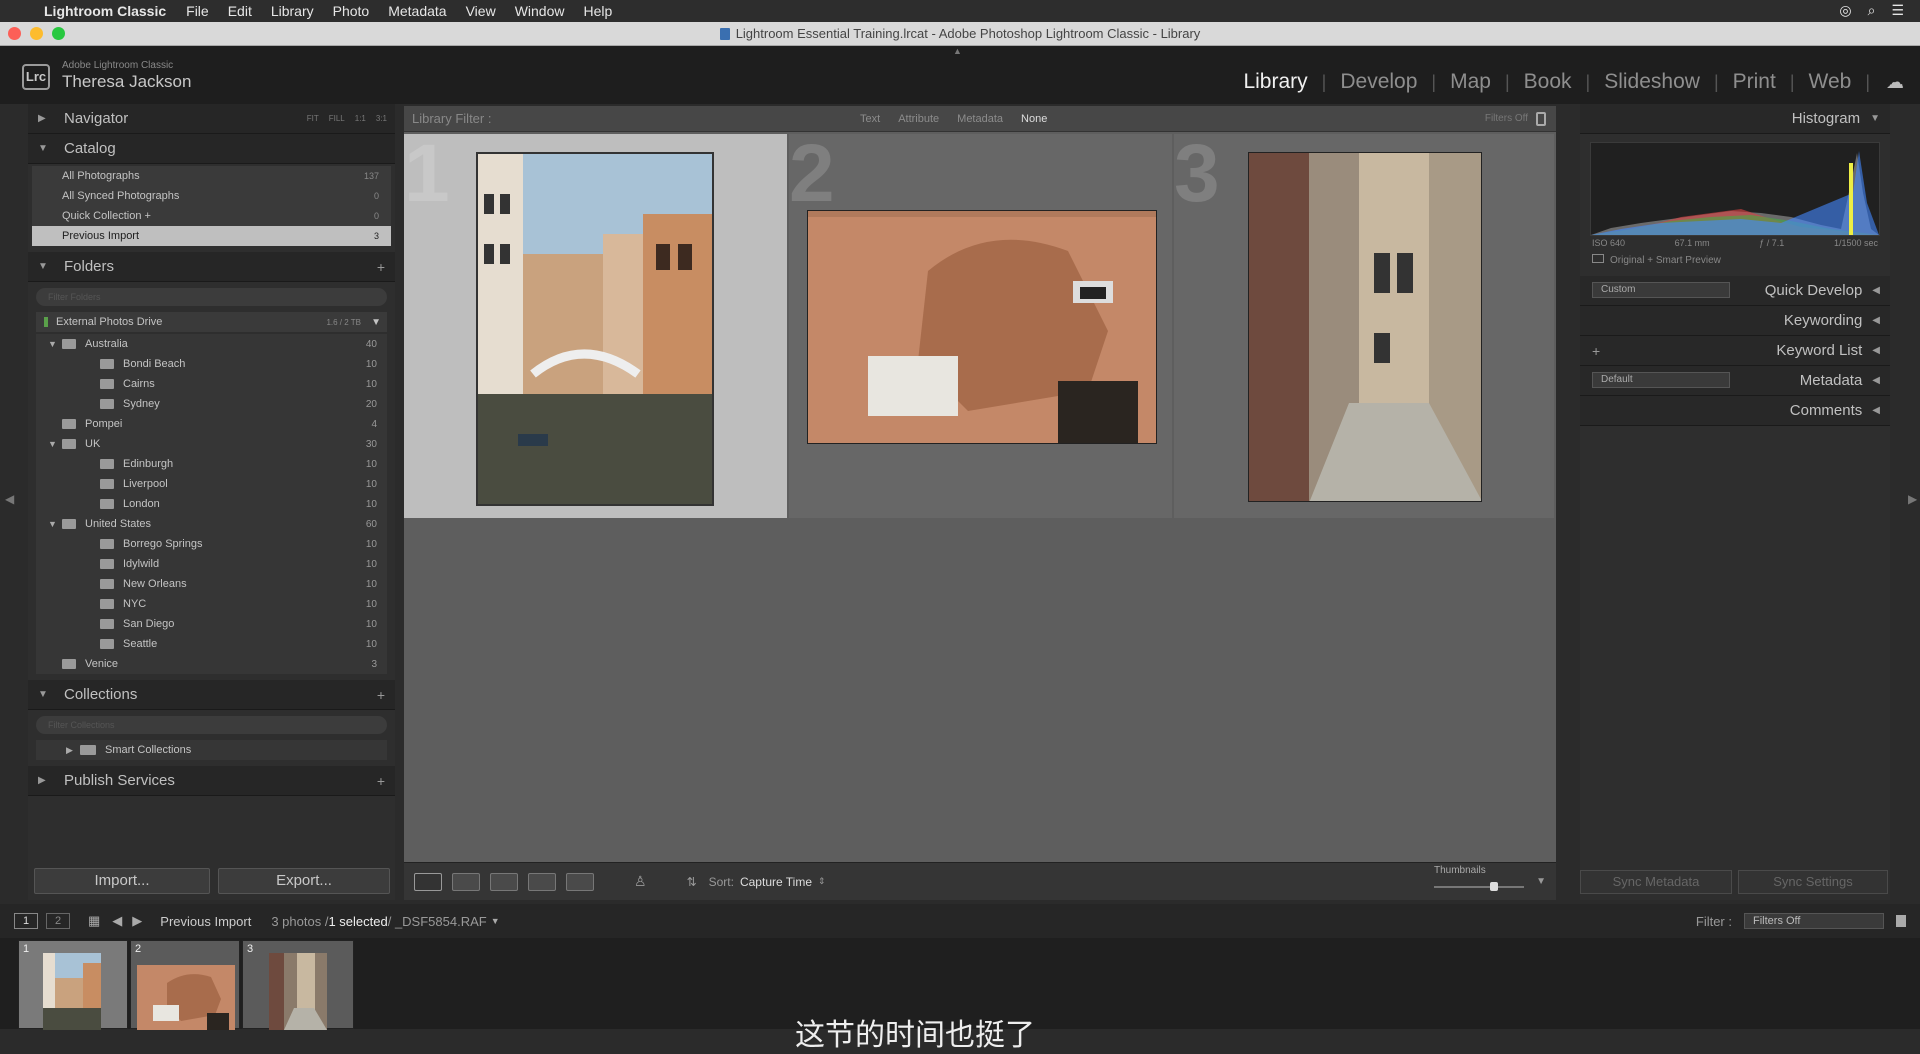  I want to click on people-view-button, so click(580, 881).